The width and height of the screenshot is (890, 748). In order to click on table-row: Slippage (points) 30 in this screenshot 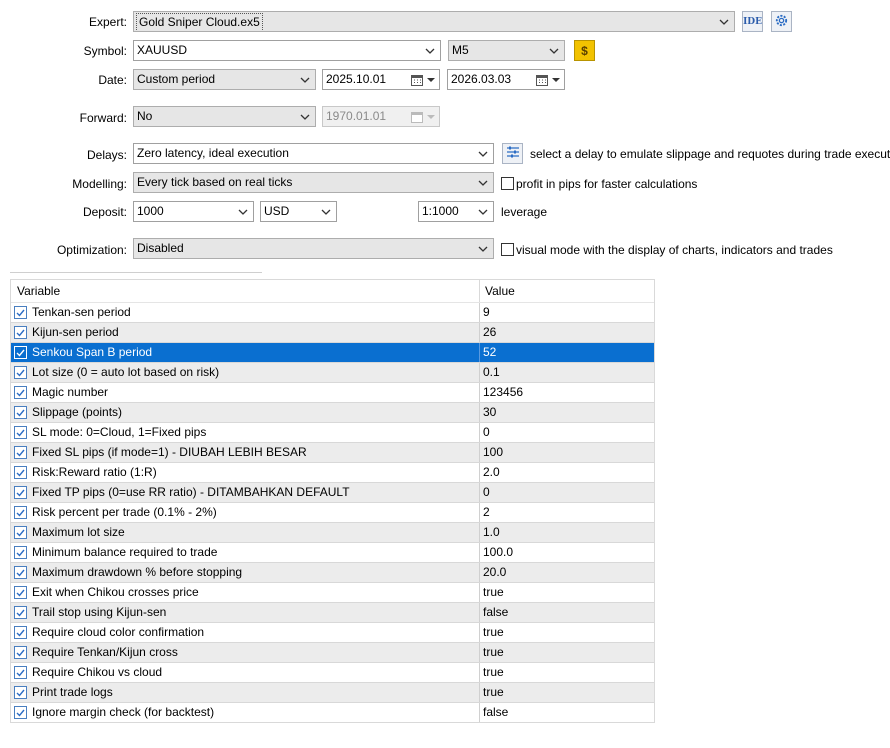, I will do `click(332, 413)`.